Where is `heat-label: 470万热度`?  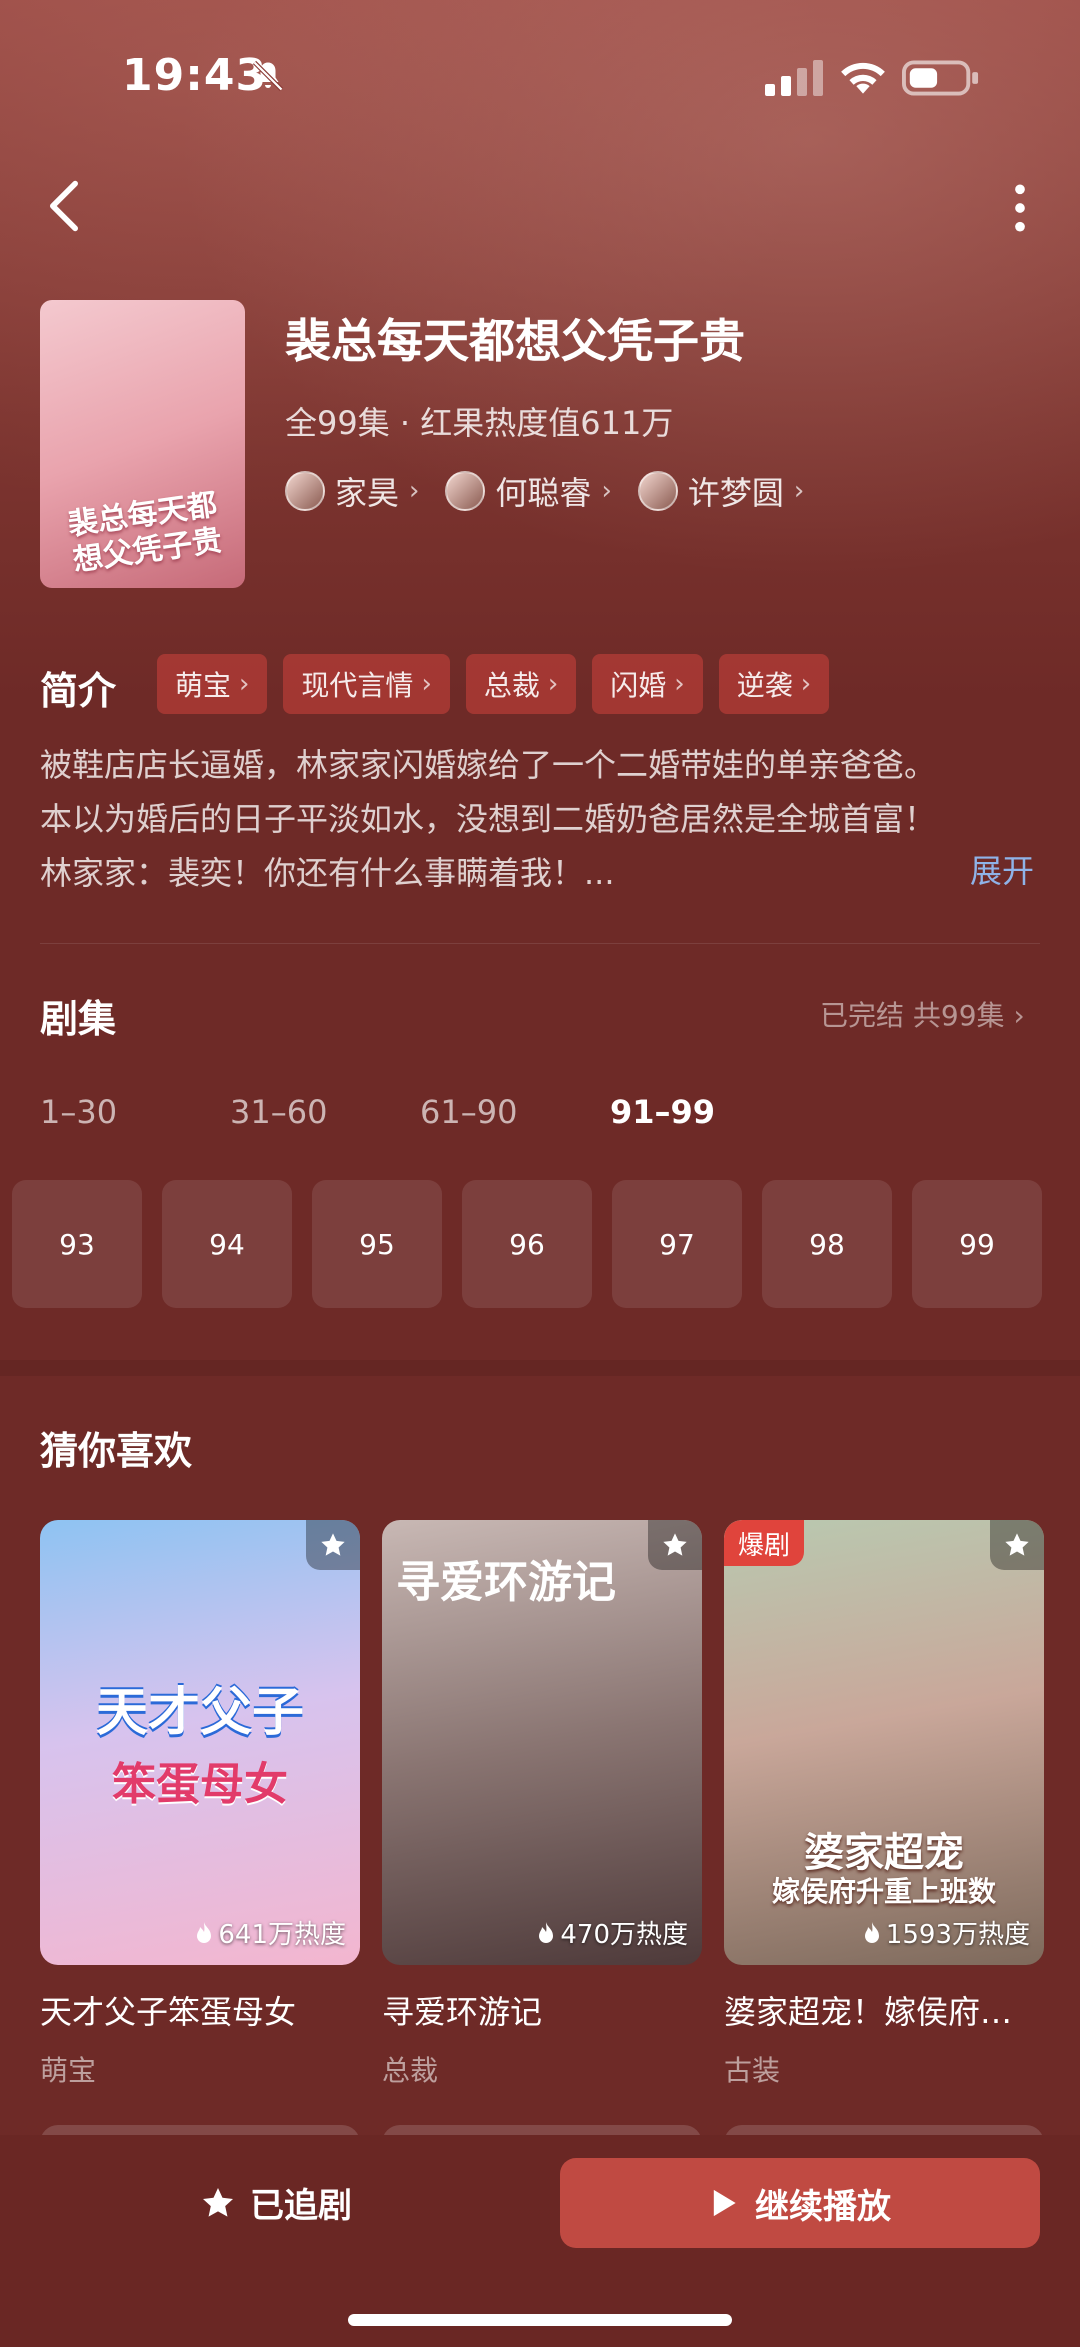
heat-label: 470万热度 is located at coordinates (612, 1932).